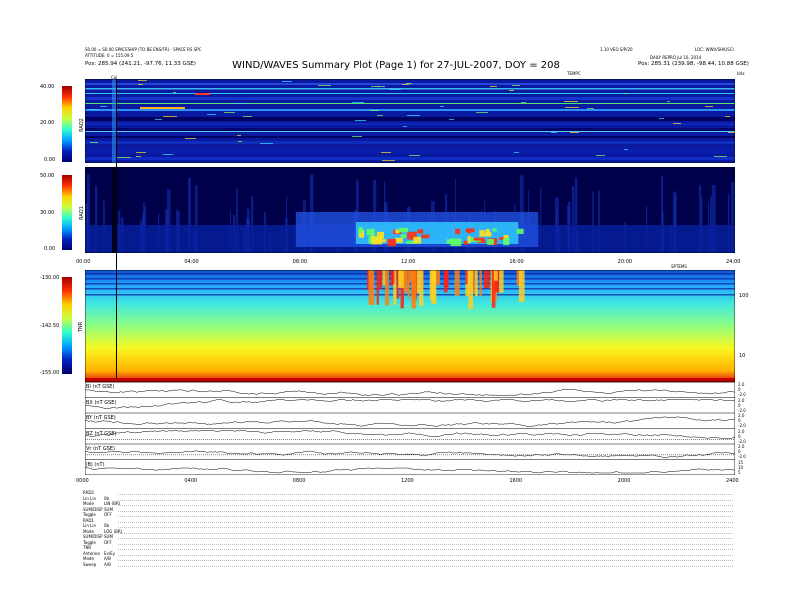 This screenshot has height=612, width=792. Describe the element at coordinates (50, 373) in the screenshot. I see `tnr-cbar-tick-bot: -155.00` at that location.